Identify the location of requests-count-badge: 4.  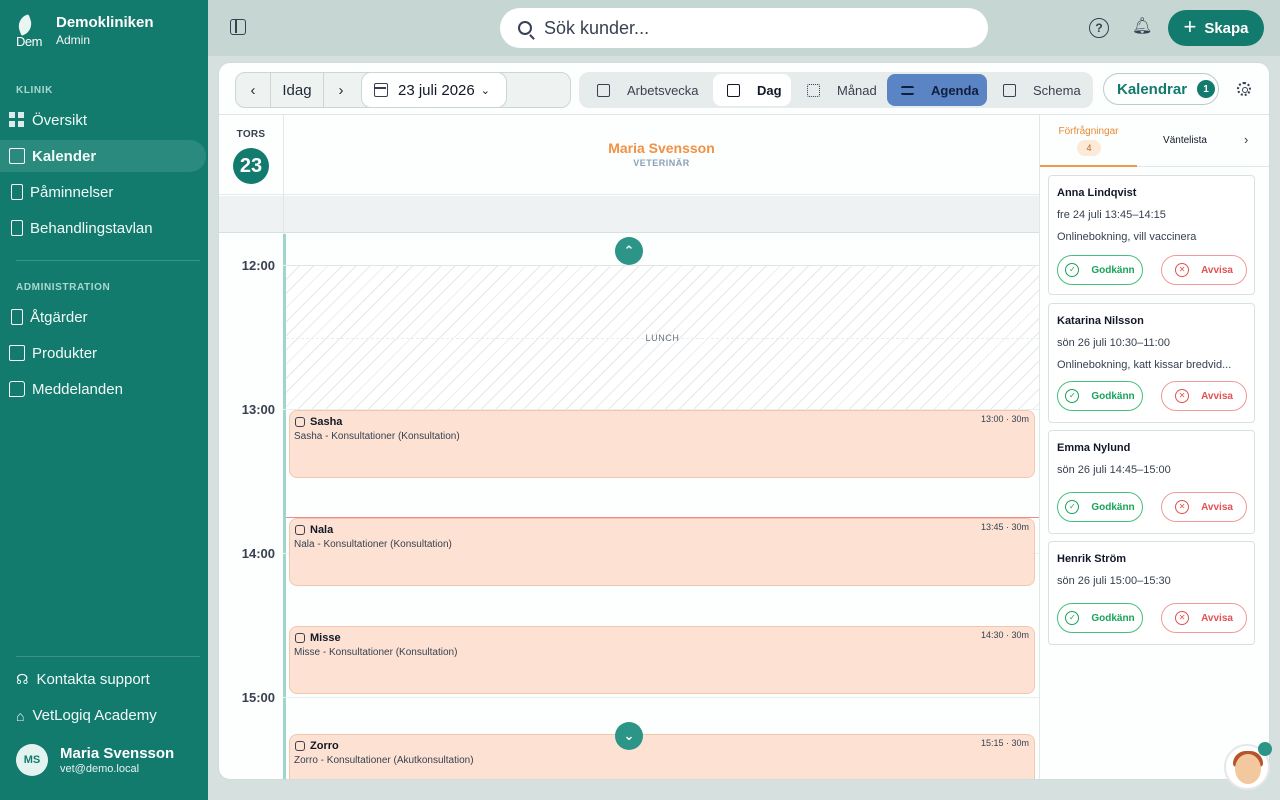
(1089, 148).